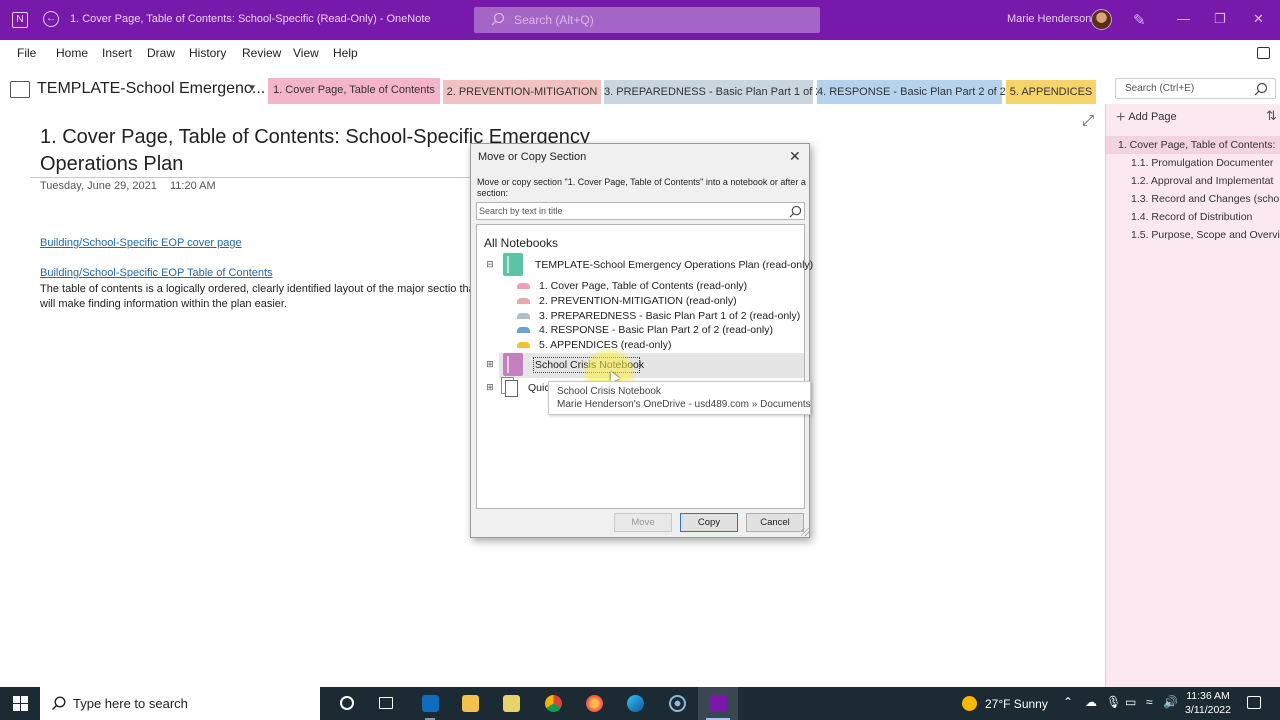  What do you see at coordinates (594, 703) in the screenshot?
I see `firefox-icon` at bounding box center [594, 703].